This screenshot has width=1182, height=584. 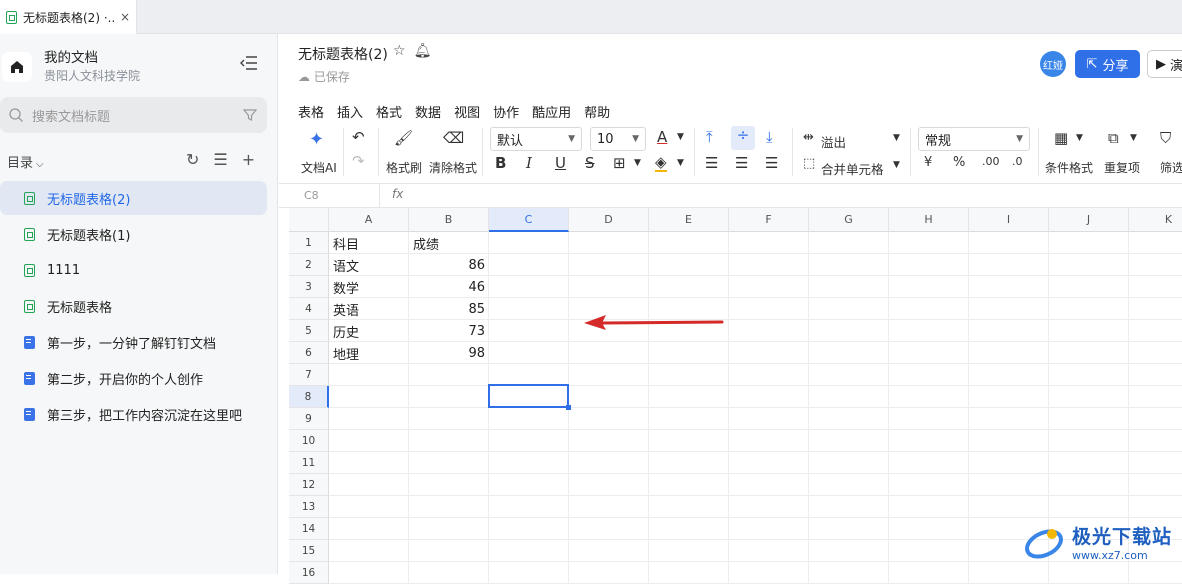 I want to click on menu-item: 协作, so click(x=506, y=111).